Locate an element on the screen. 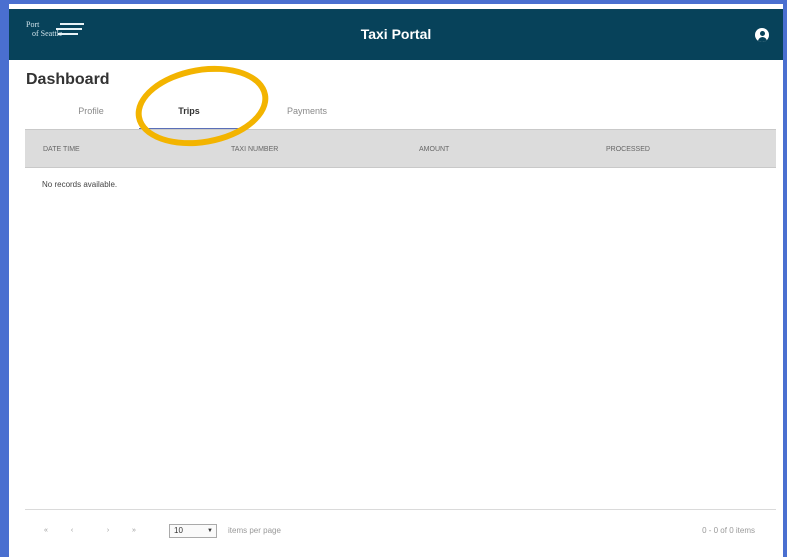  tab-payments: Payments is located at coordinates (307, 115).